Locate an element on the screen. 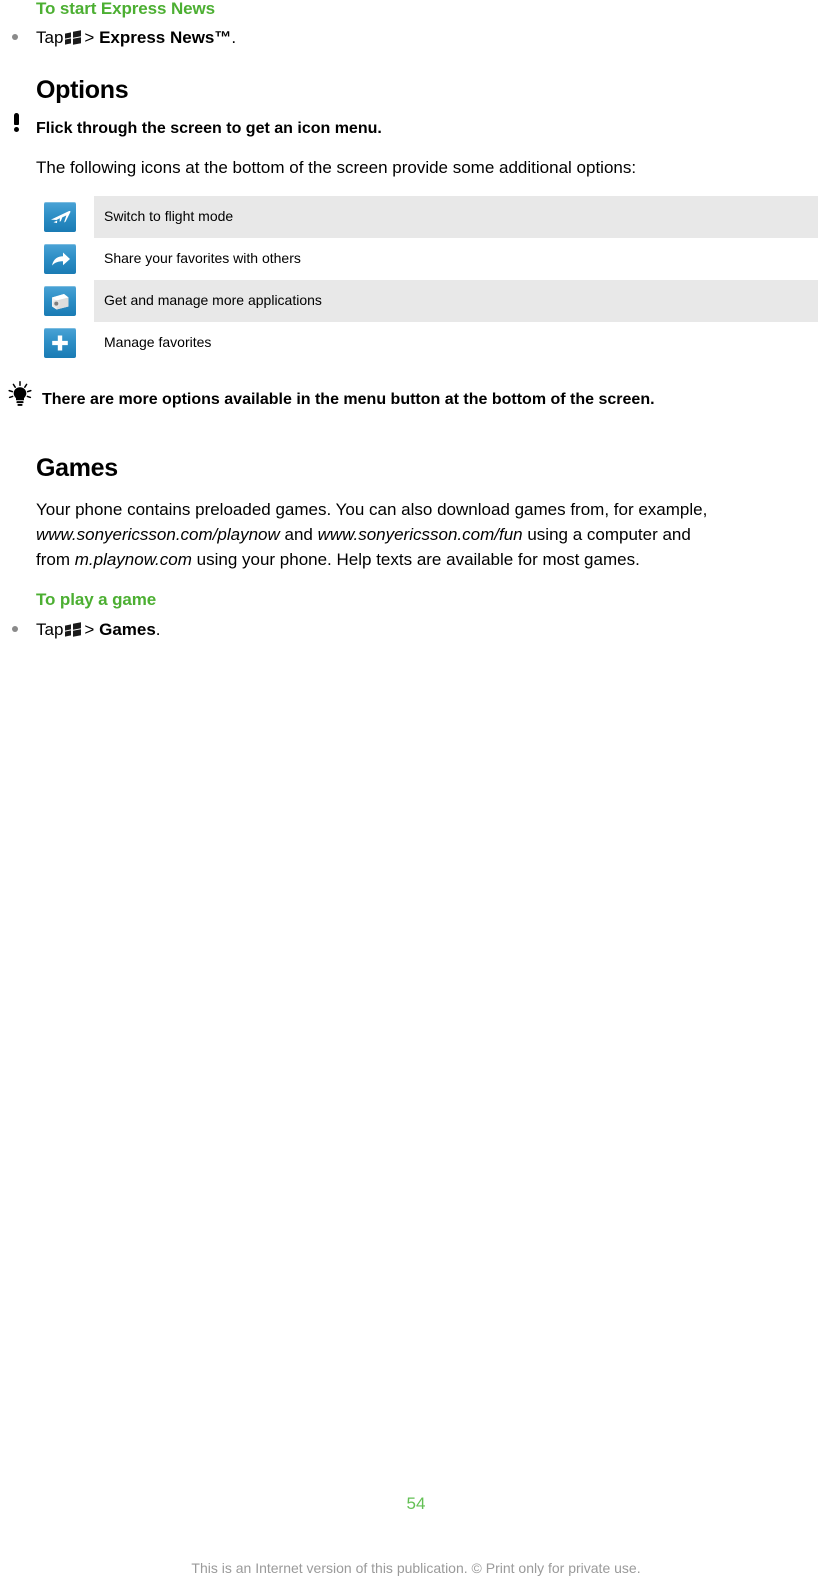 The width and height of the screenshot is (832, 1590). heading-options: Options is located at coordinates (82, 90).